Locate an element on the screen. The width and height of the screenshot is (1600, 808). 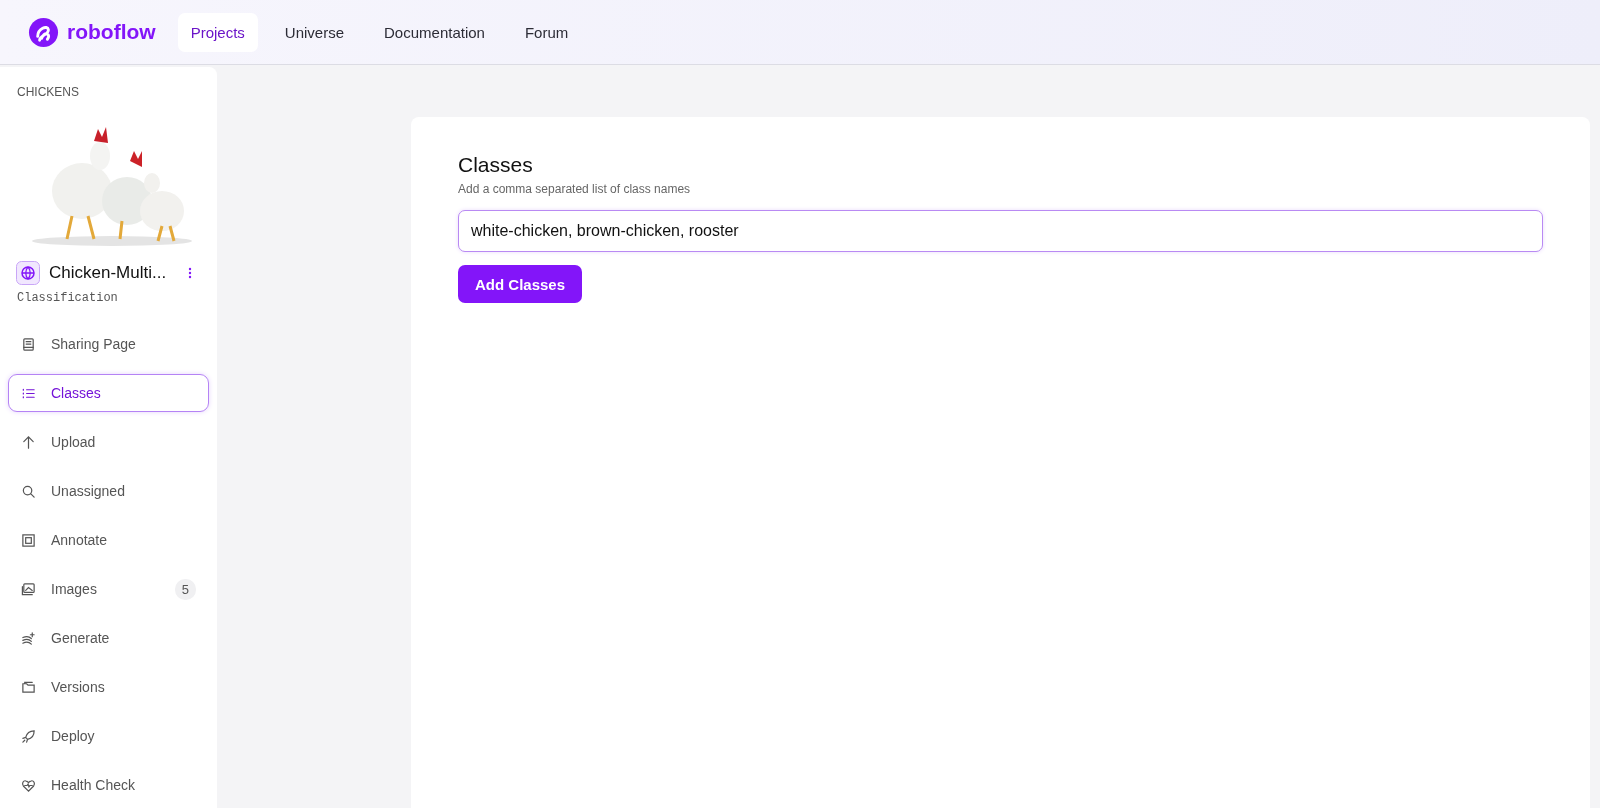
add-classes-button: Add Classes is located at coordinates (520, 284).